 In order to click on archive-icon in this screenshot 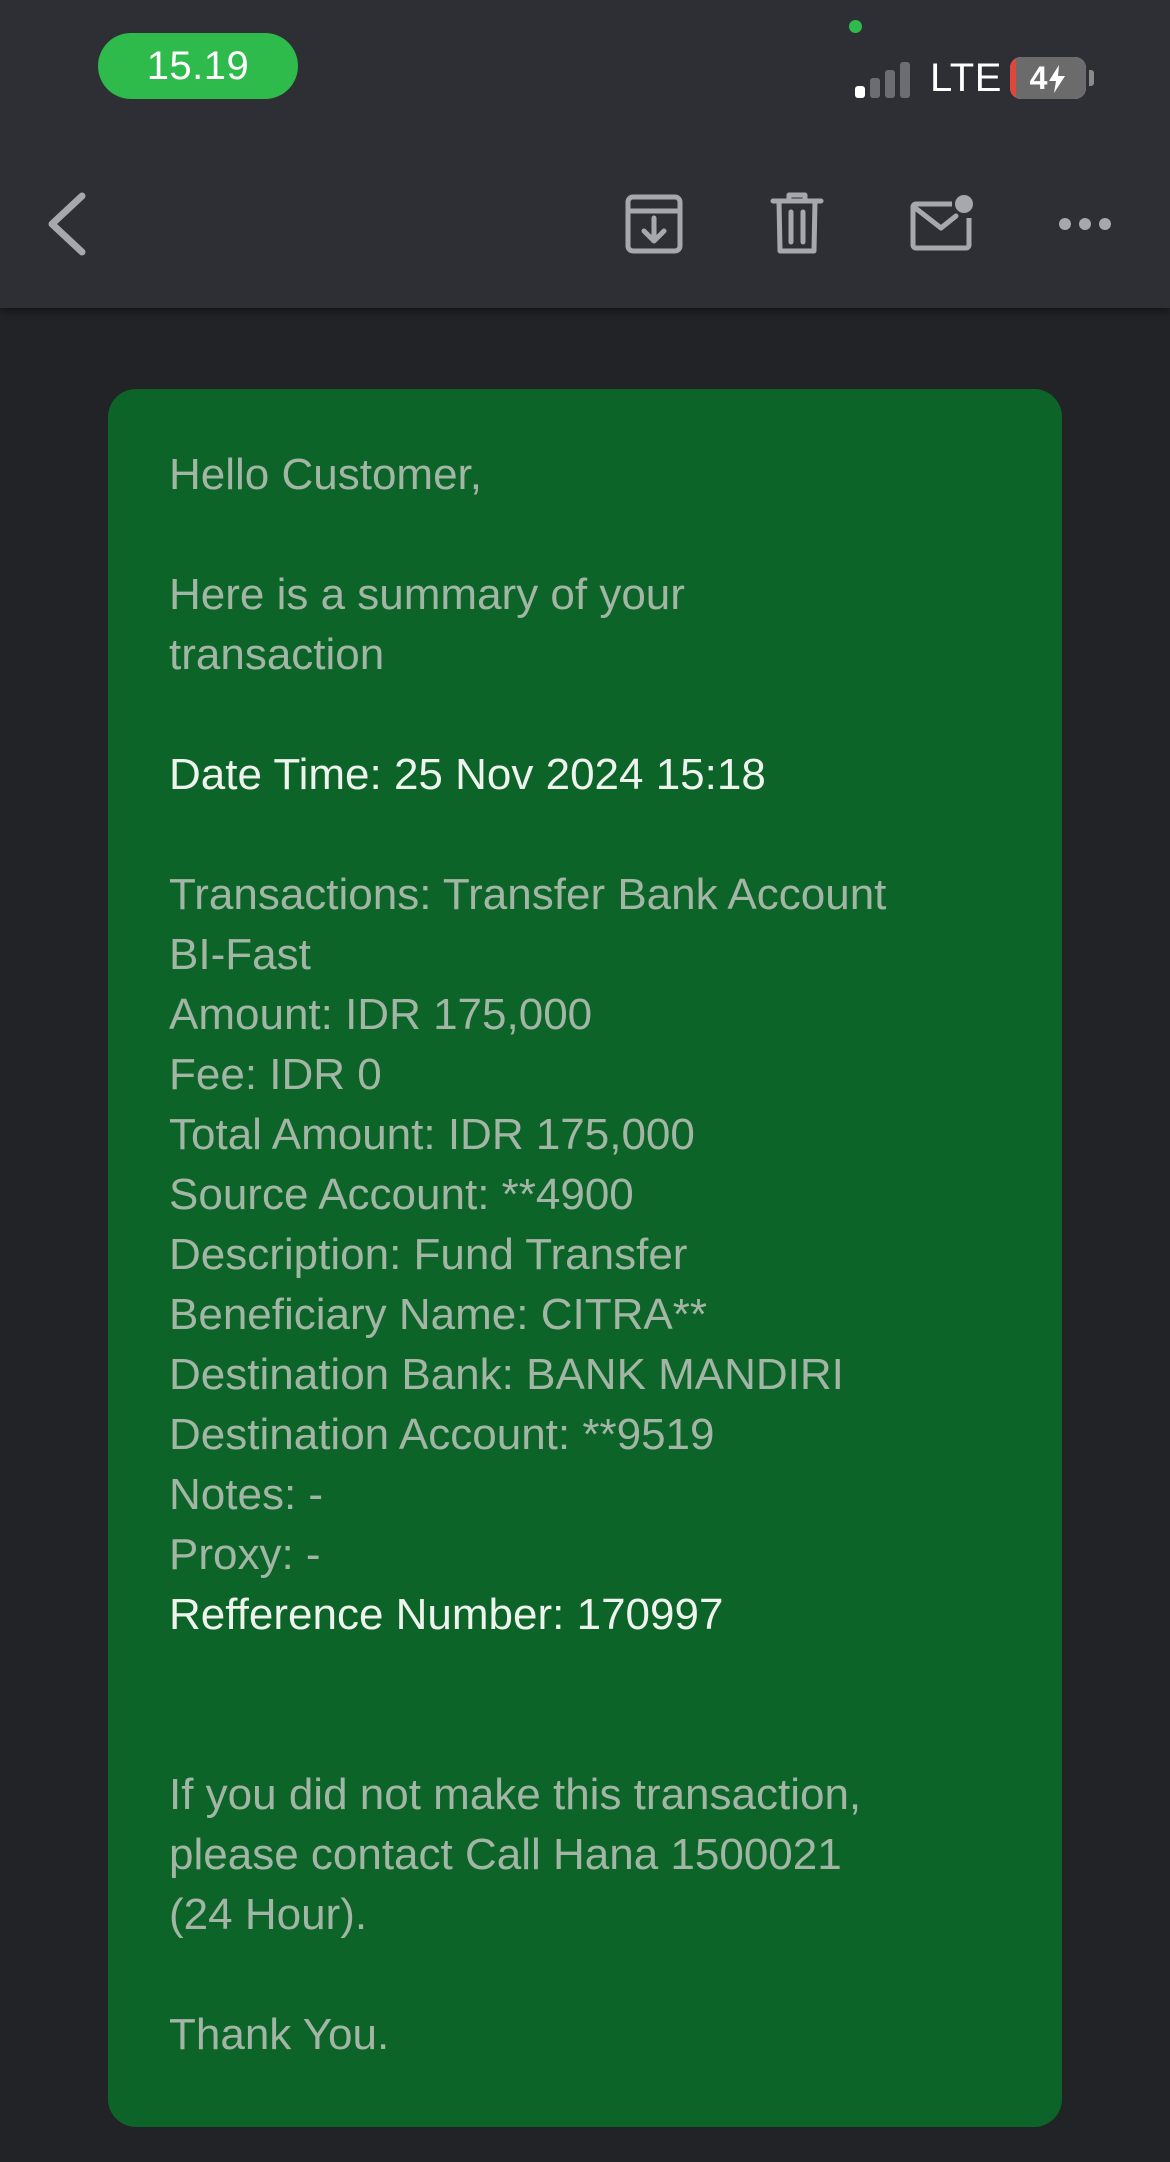, I will do `click(654, 224)`.